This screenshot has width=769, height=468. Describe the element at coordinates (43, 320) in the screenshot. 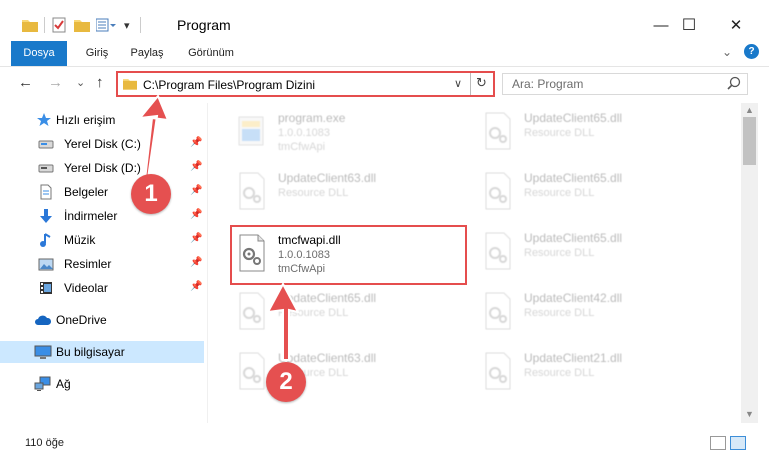

I see `cloud-icon` at that location.